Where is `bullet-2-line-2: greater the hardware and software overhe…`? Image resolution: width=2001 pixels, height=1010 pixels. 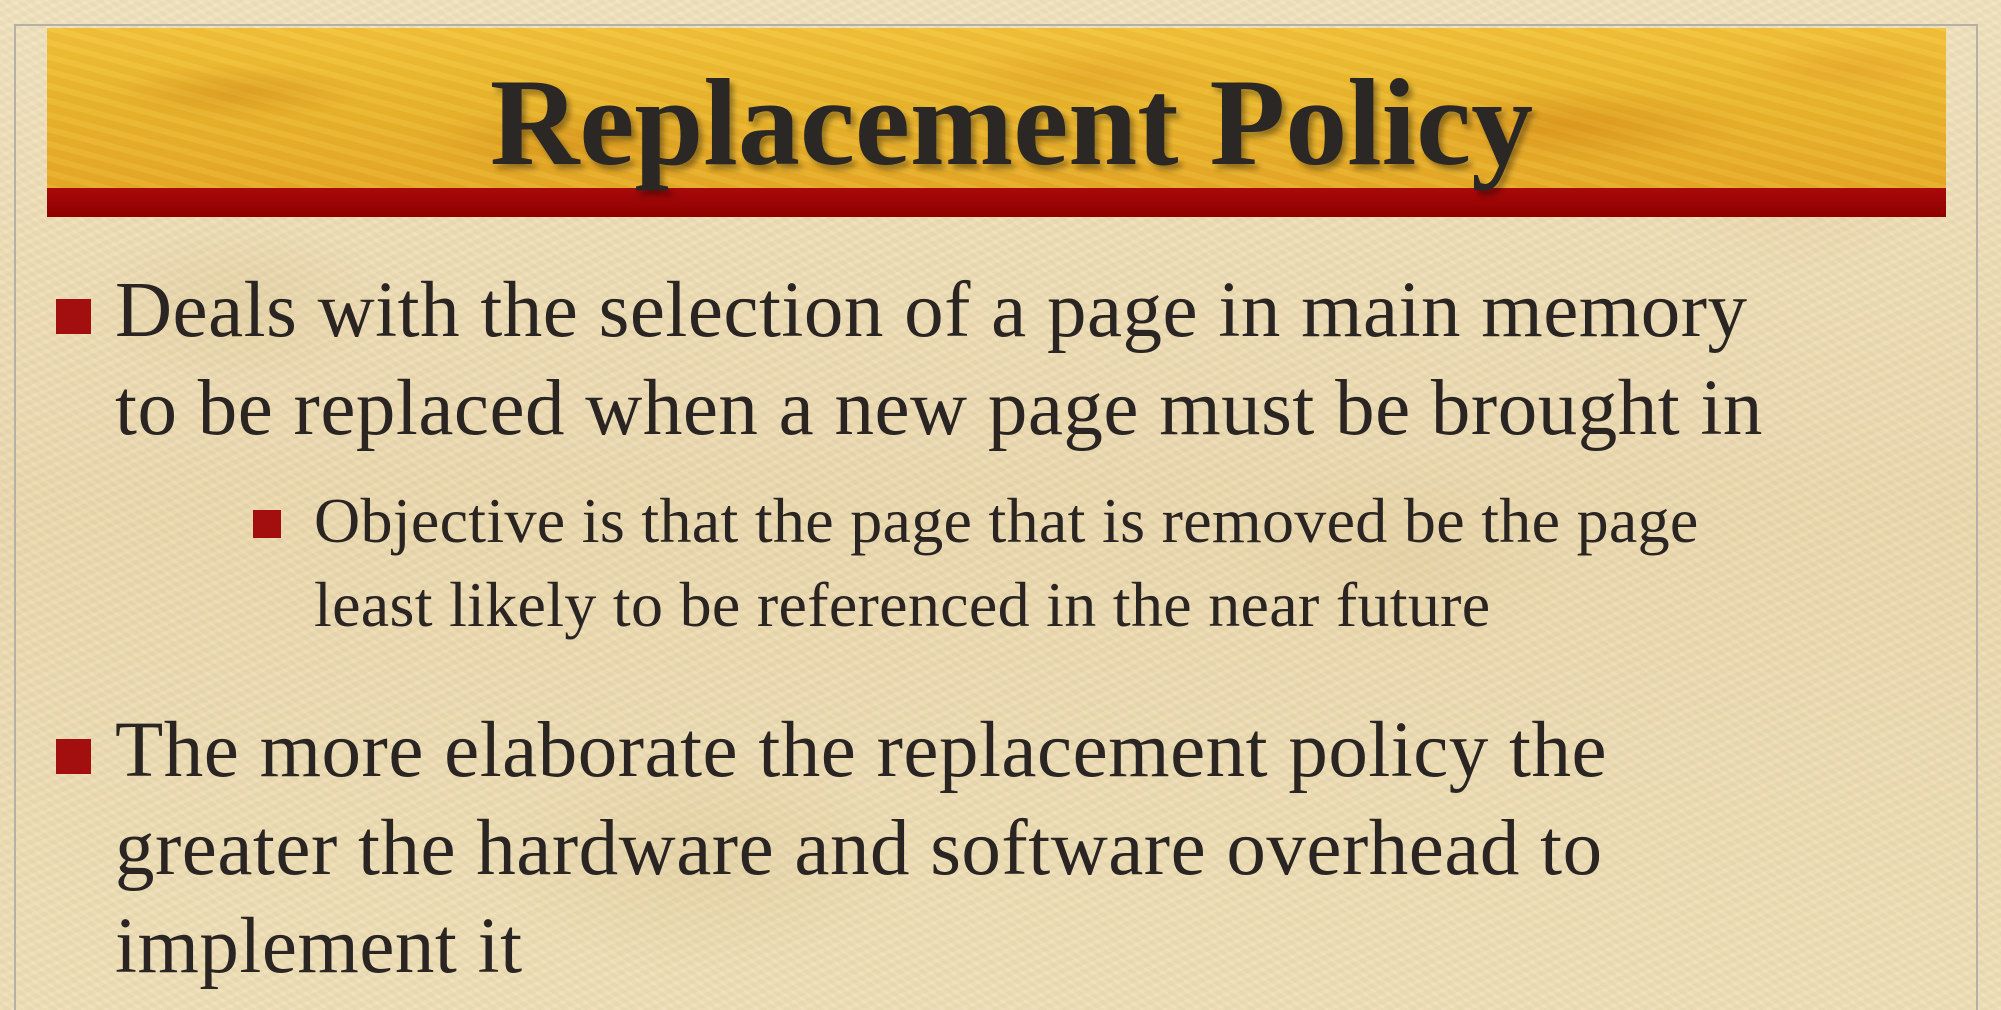
bullet-2-line-2: greater the hardware and software overhe… is located at coordinates (859, 848).